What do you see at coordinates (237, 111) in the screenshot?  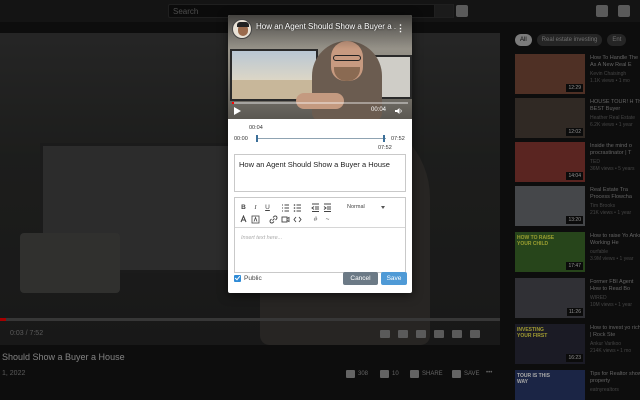 I see `play-icon` at bounding box center [237, 111].